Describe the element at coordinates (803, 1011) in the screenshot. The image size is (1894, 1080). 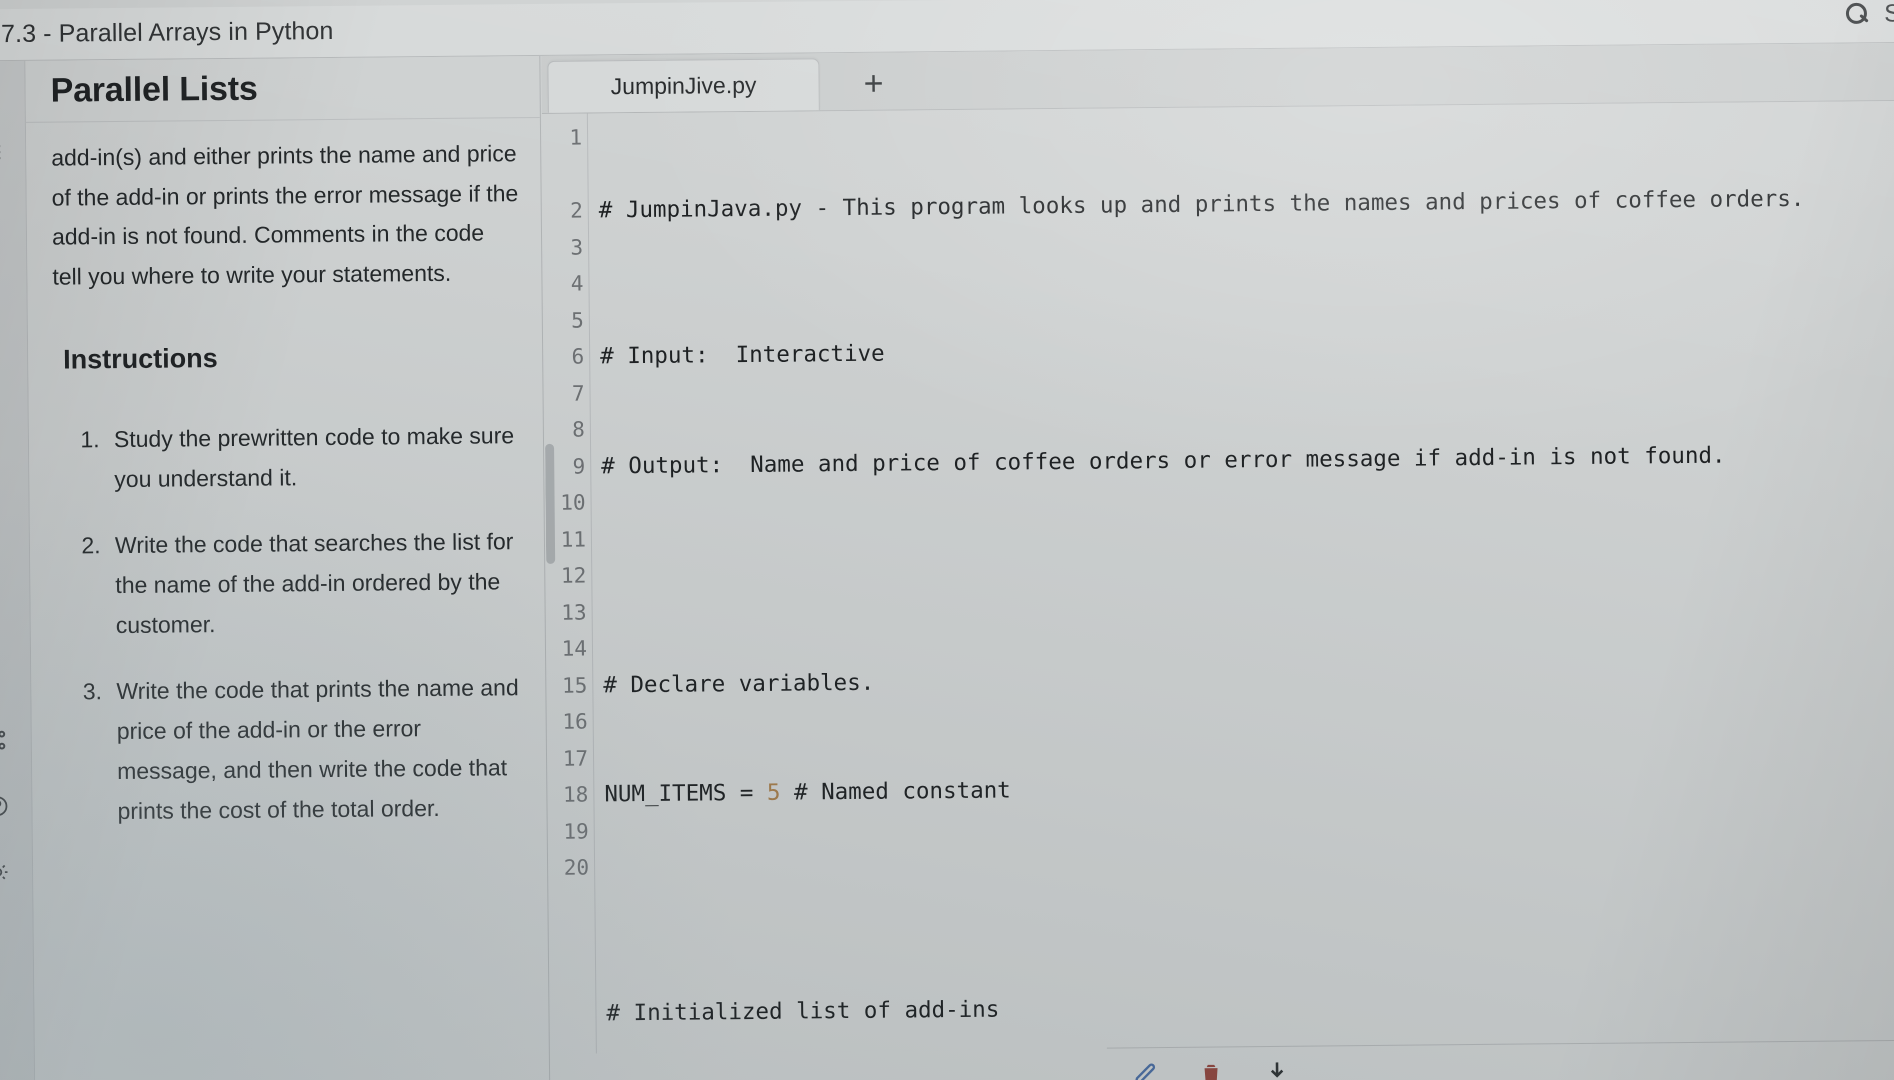
I see `code-line-8: # Initialized list of add-ins` at that location.